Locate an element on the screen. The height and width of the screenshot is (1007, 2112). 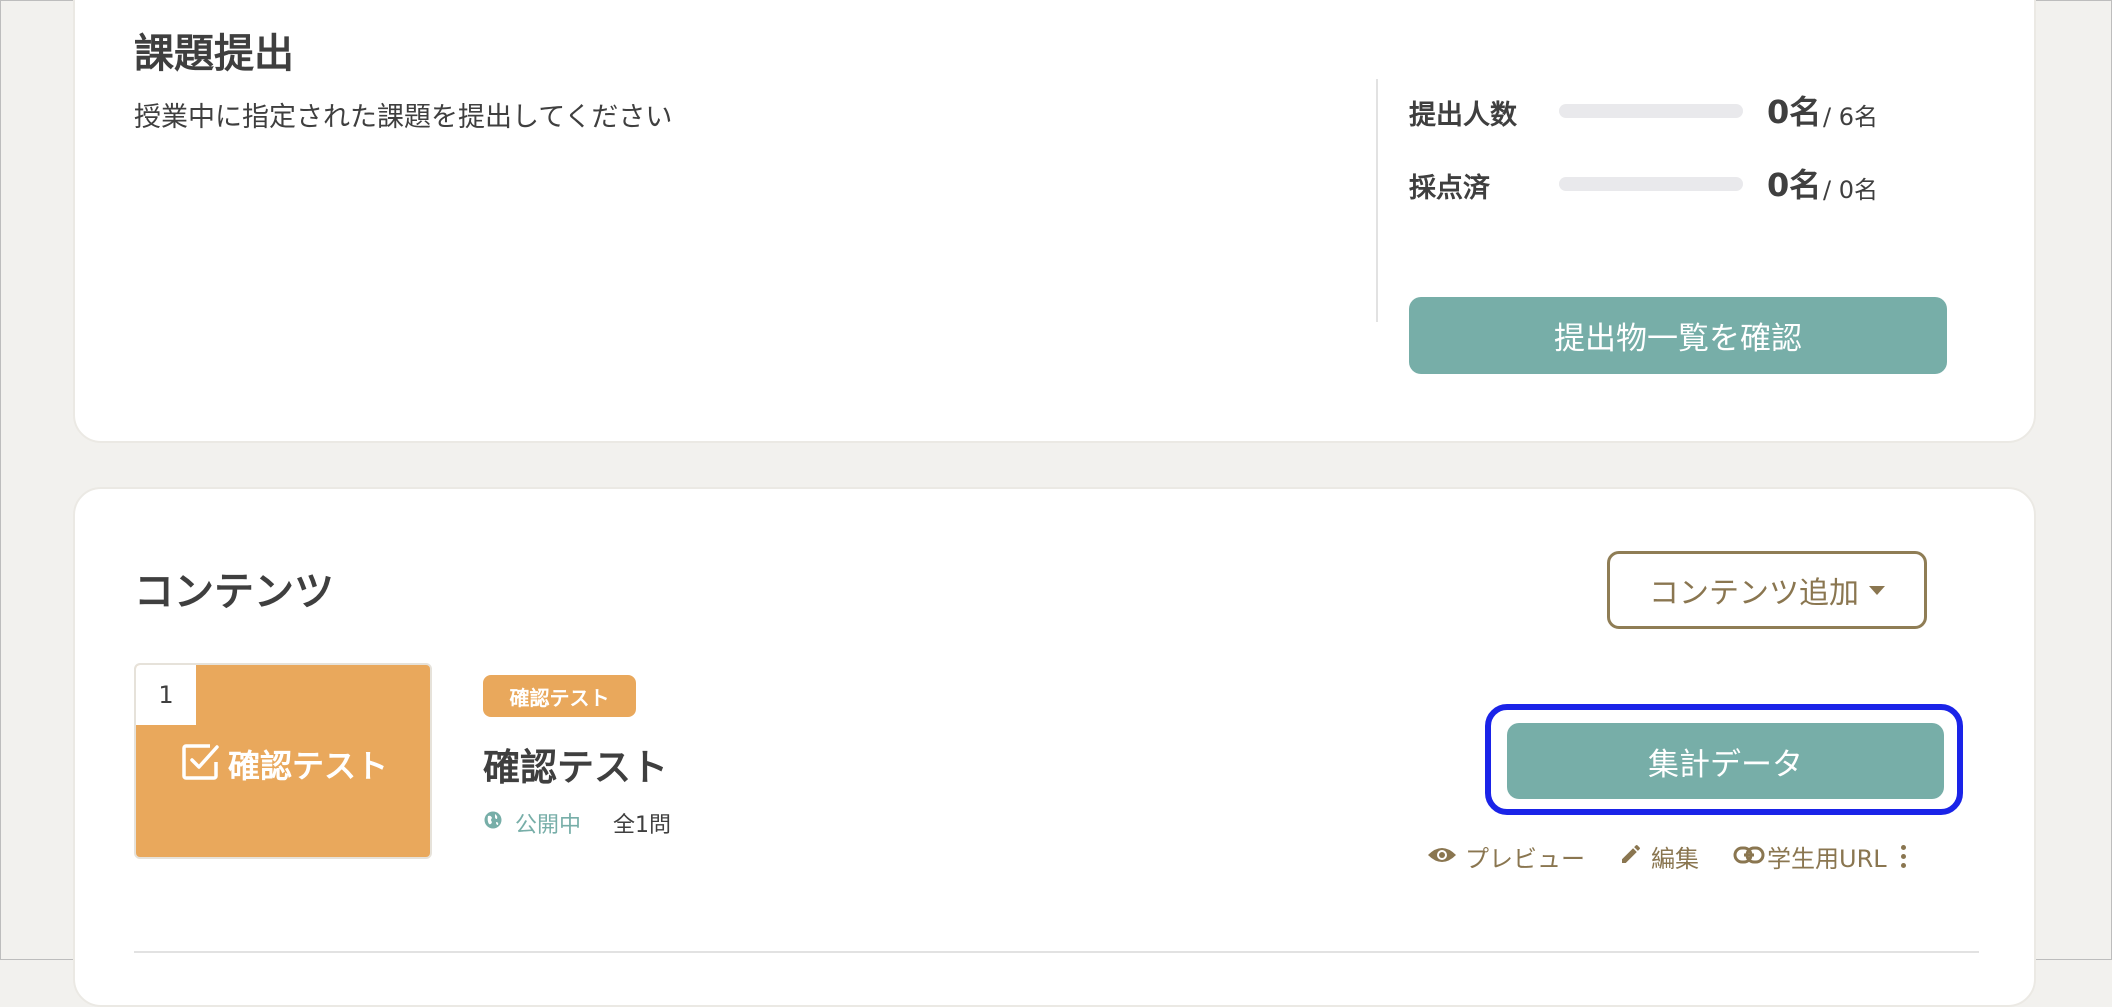
assignment-description: 授業中に指定された課題を提出してください is located at coordinates (403, 117).